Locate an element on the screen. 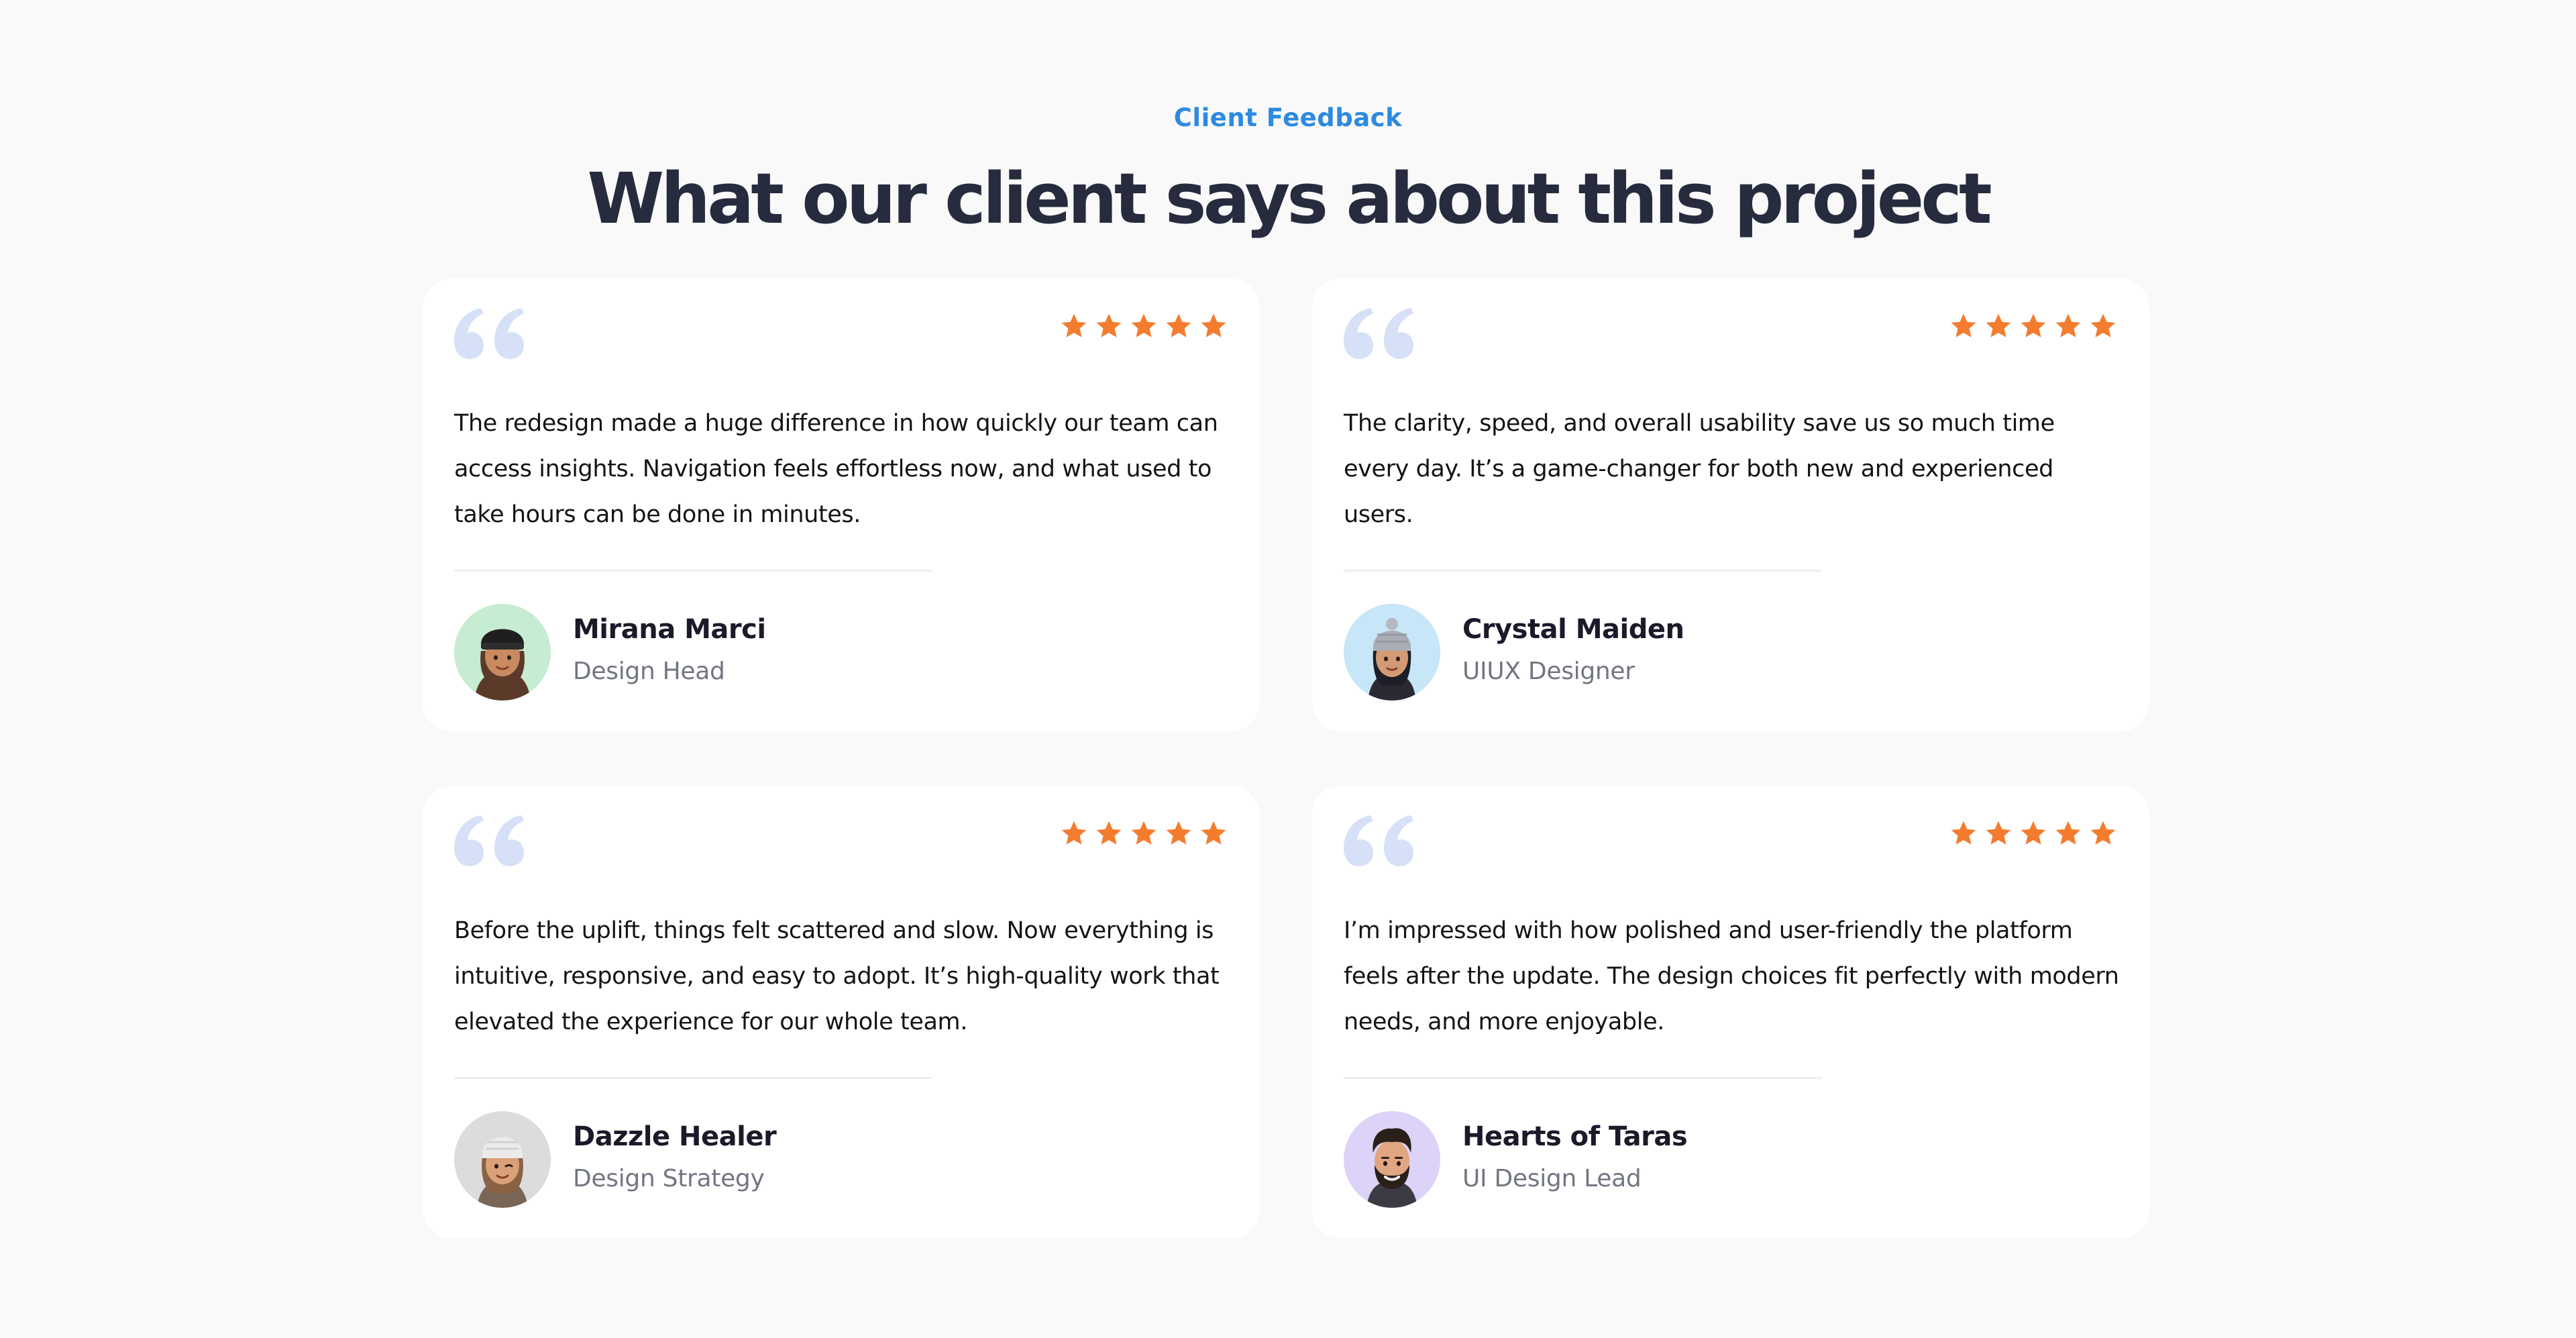 The height and width of the screenshot is (1338, 2576). avatar-woman-white-beanie-icon is located at coordinates (502, 1159).